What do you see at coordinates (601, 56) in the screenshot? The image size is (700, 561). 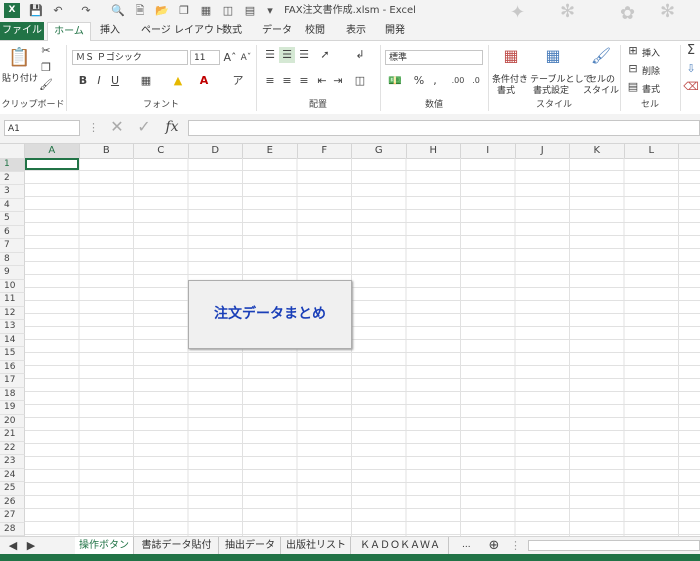 I see `cell-styles-icon: 🖌` at bounding box center [601, 56].